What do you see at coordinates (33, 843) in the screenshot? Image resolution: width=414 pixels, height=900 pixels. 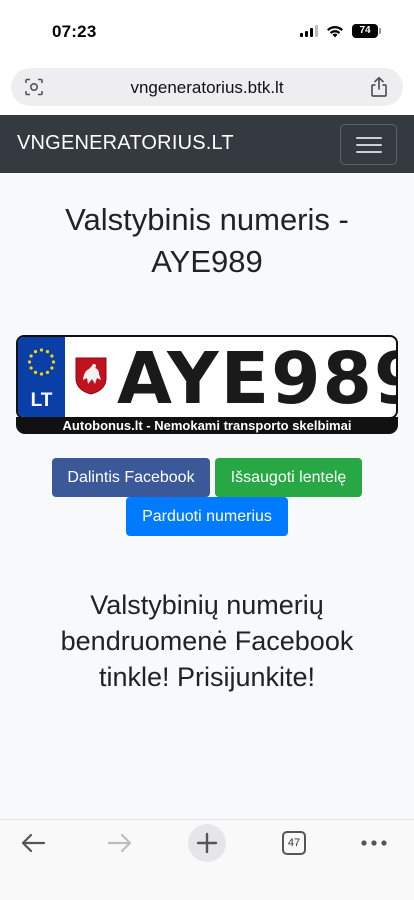 I see `back-arrow-icon` at bounding box center [33, 843].